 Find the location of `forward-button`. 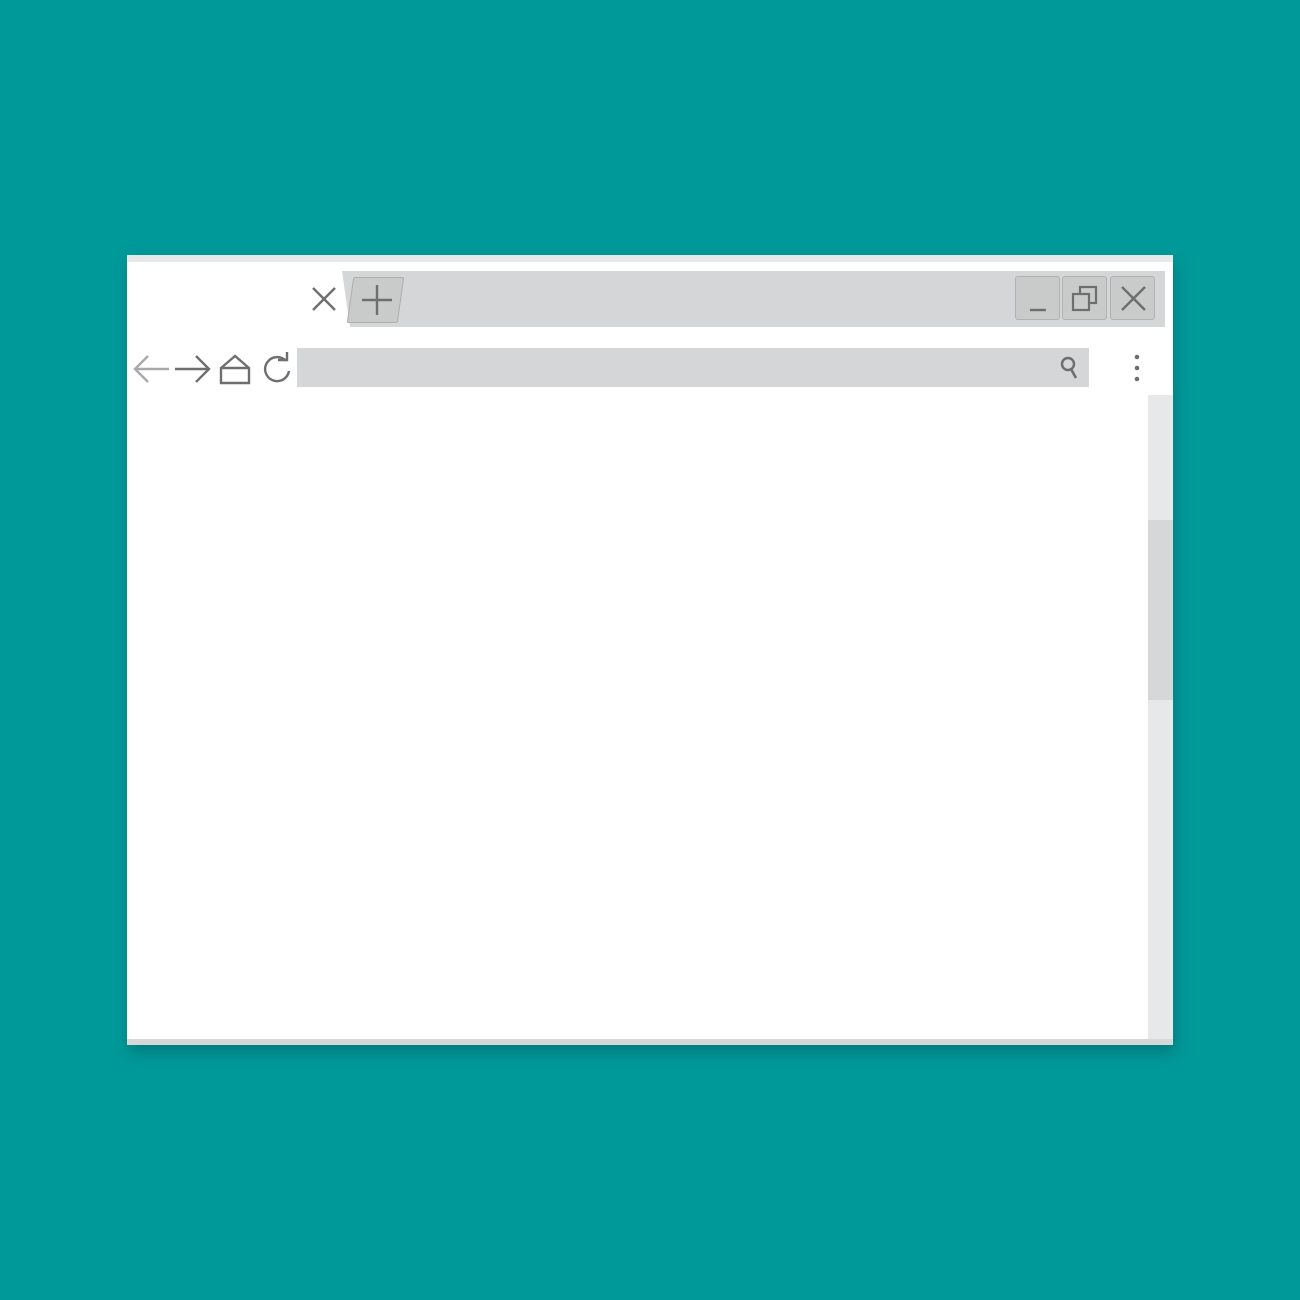

forward-button is located at coordinates (192, 369).